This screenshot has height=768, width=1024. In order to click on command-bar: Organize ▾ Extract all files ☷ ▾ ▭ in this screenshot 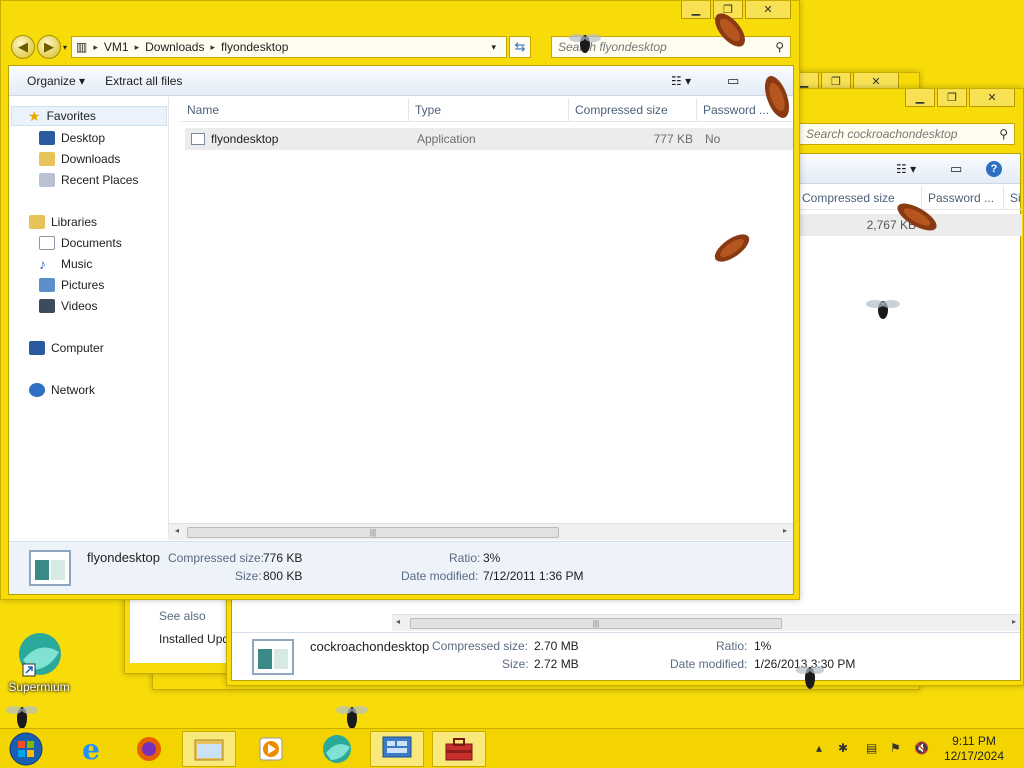, I will do `click(401, 81)`.